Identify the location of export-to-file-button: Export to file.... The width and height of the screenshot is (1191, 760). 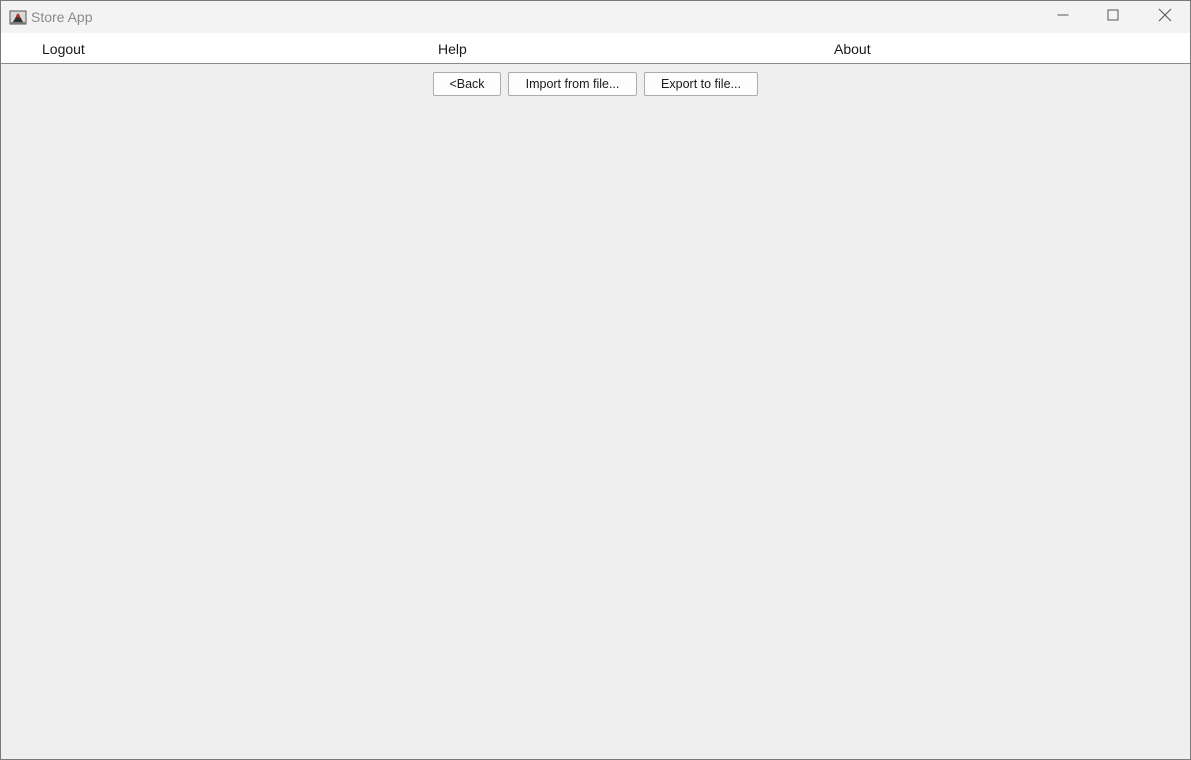
(701, 84).